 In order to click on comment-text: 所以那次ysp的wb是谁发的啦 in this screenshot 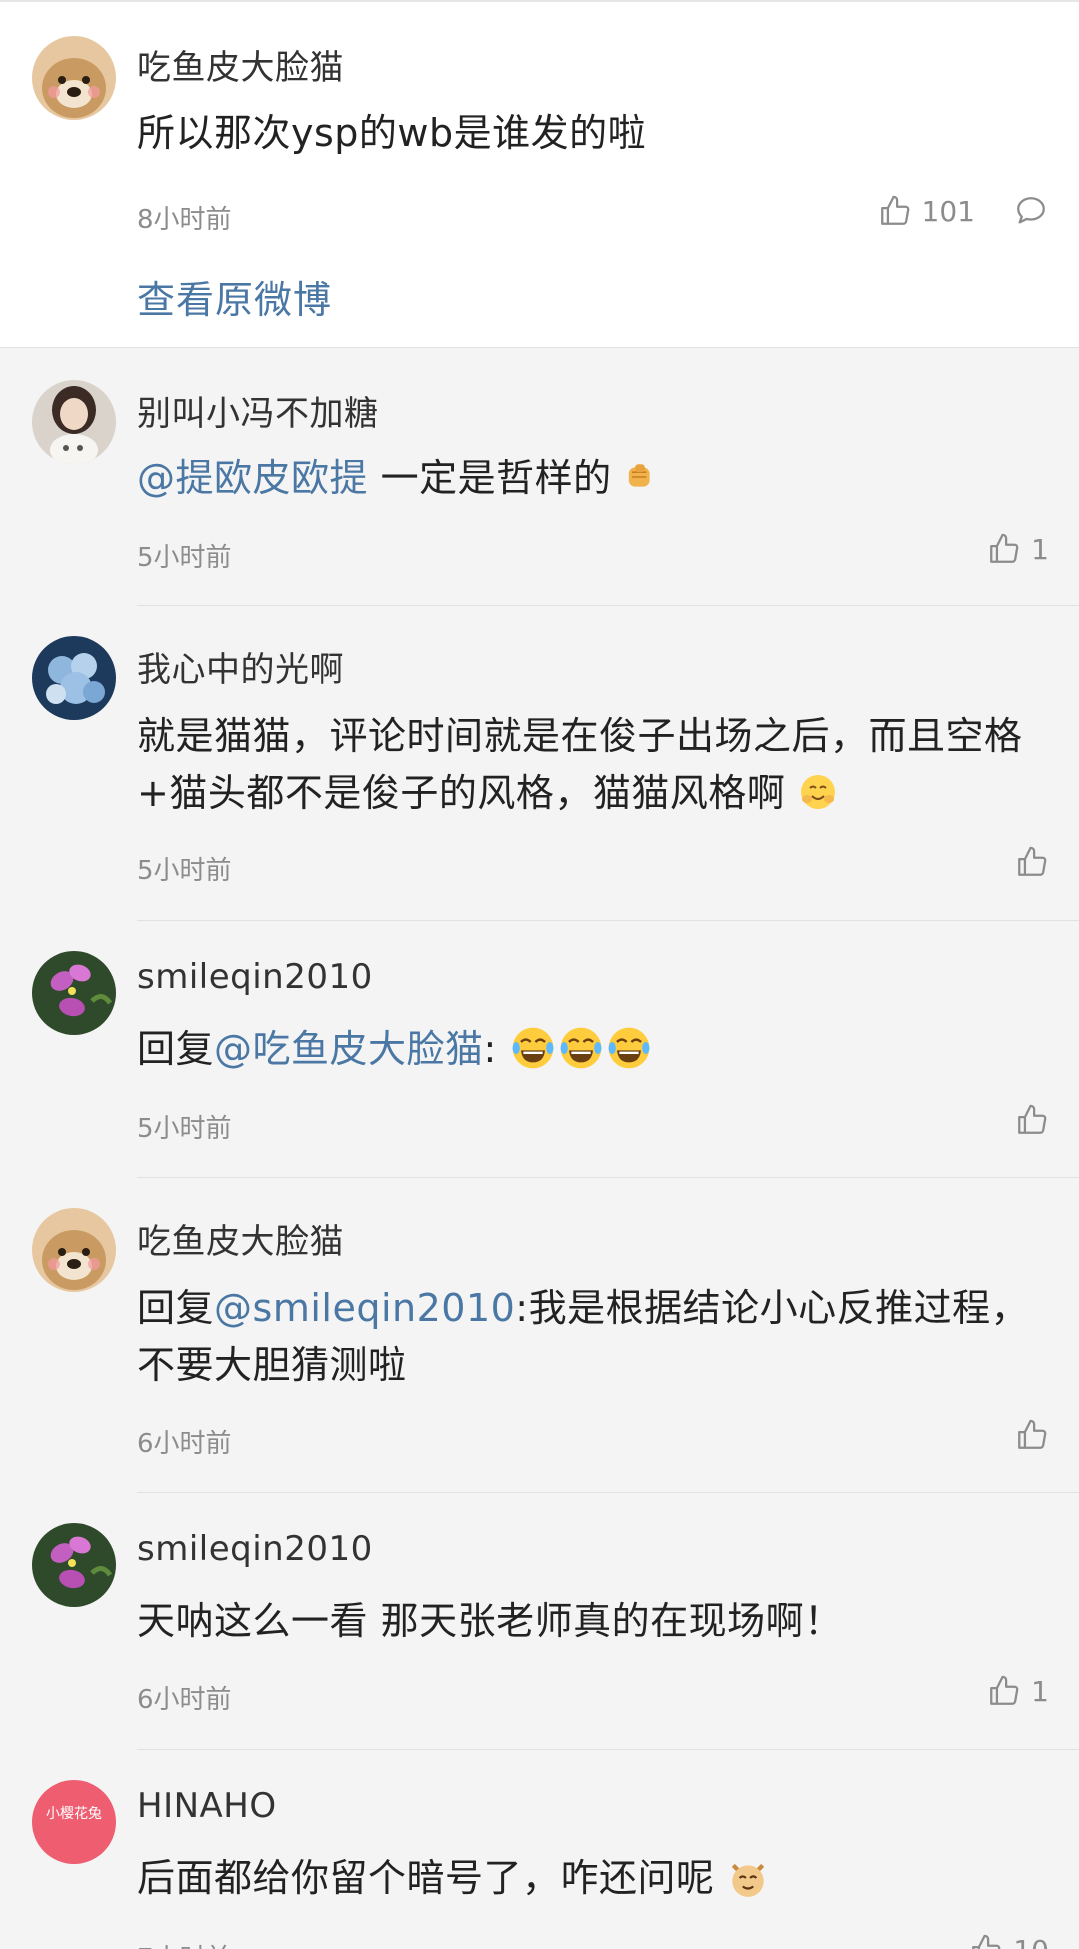, I will do `click(588, 133)`.